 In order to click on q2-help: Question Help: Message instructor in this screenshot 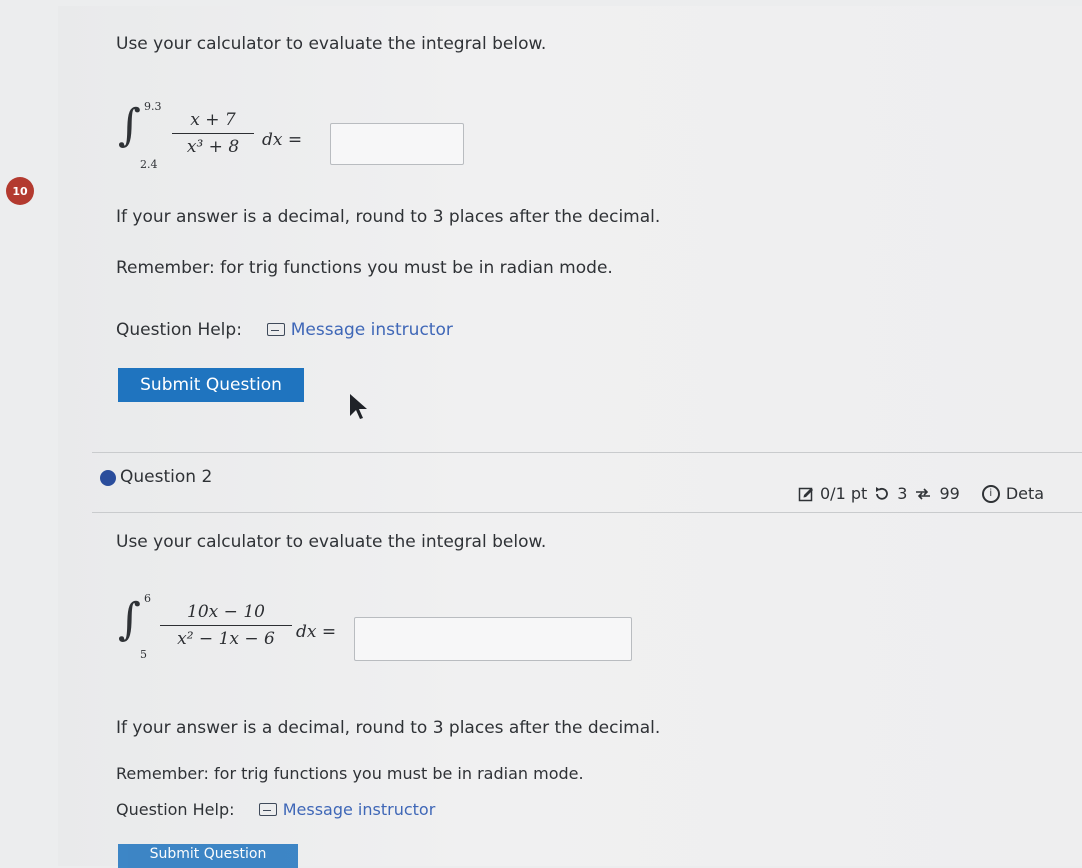, I will do `click(275, 809)`.